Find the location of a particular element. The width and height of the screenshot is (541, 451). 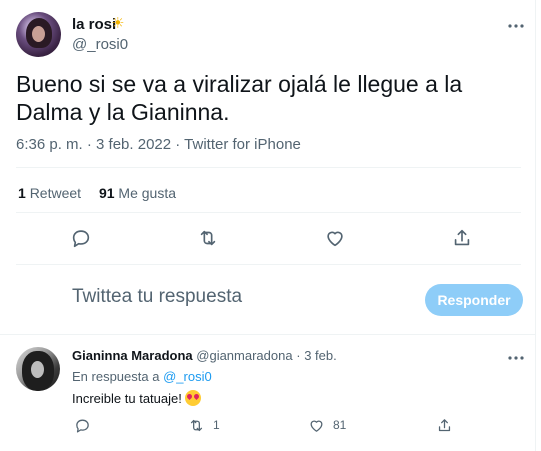

in-reply-handle-link: @_rosi0 is located at coordinates (187, 376).